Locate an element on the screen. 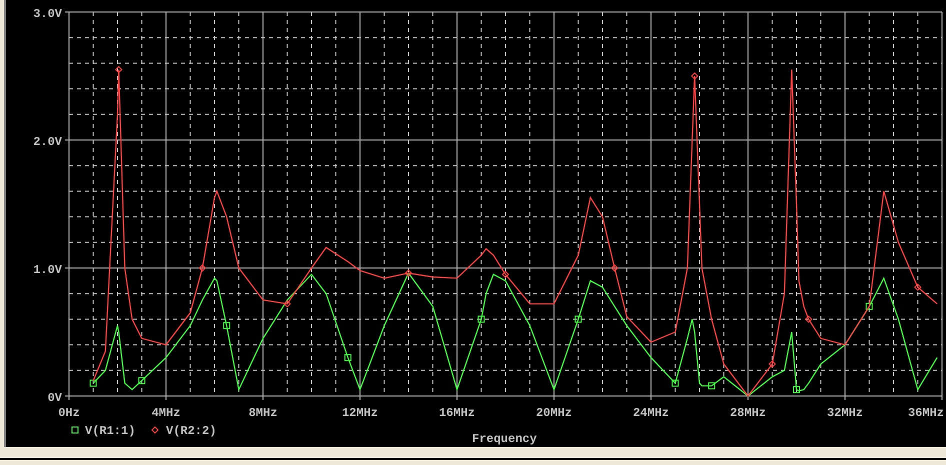 Image resolution: width=946 pixels, height=465 pixels. tick-label: 3.0V is located at coordinates (47, 14).